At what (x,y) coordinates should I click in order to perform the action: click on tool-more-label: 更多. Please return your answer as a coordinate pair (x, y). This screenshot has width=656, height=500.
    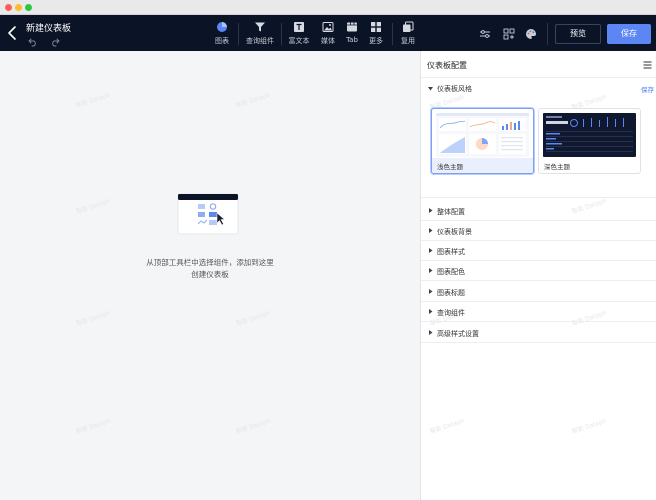
    Looking at the image, I should click on (376, 41).